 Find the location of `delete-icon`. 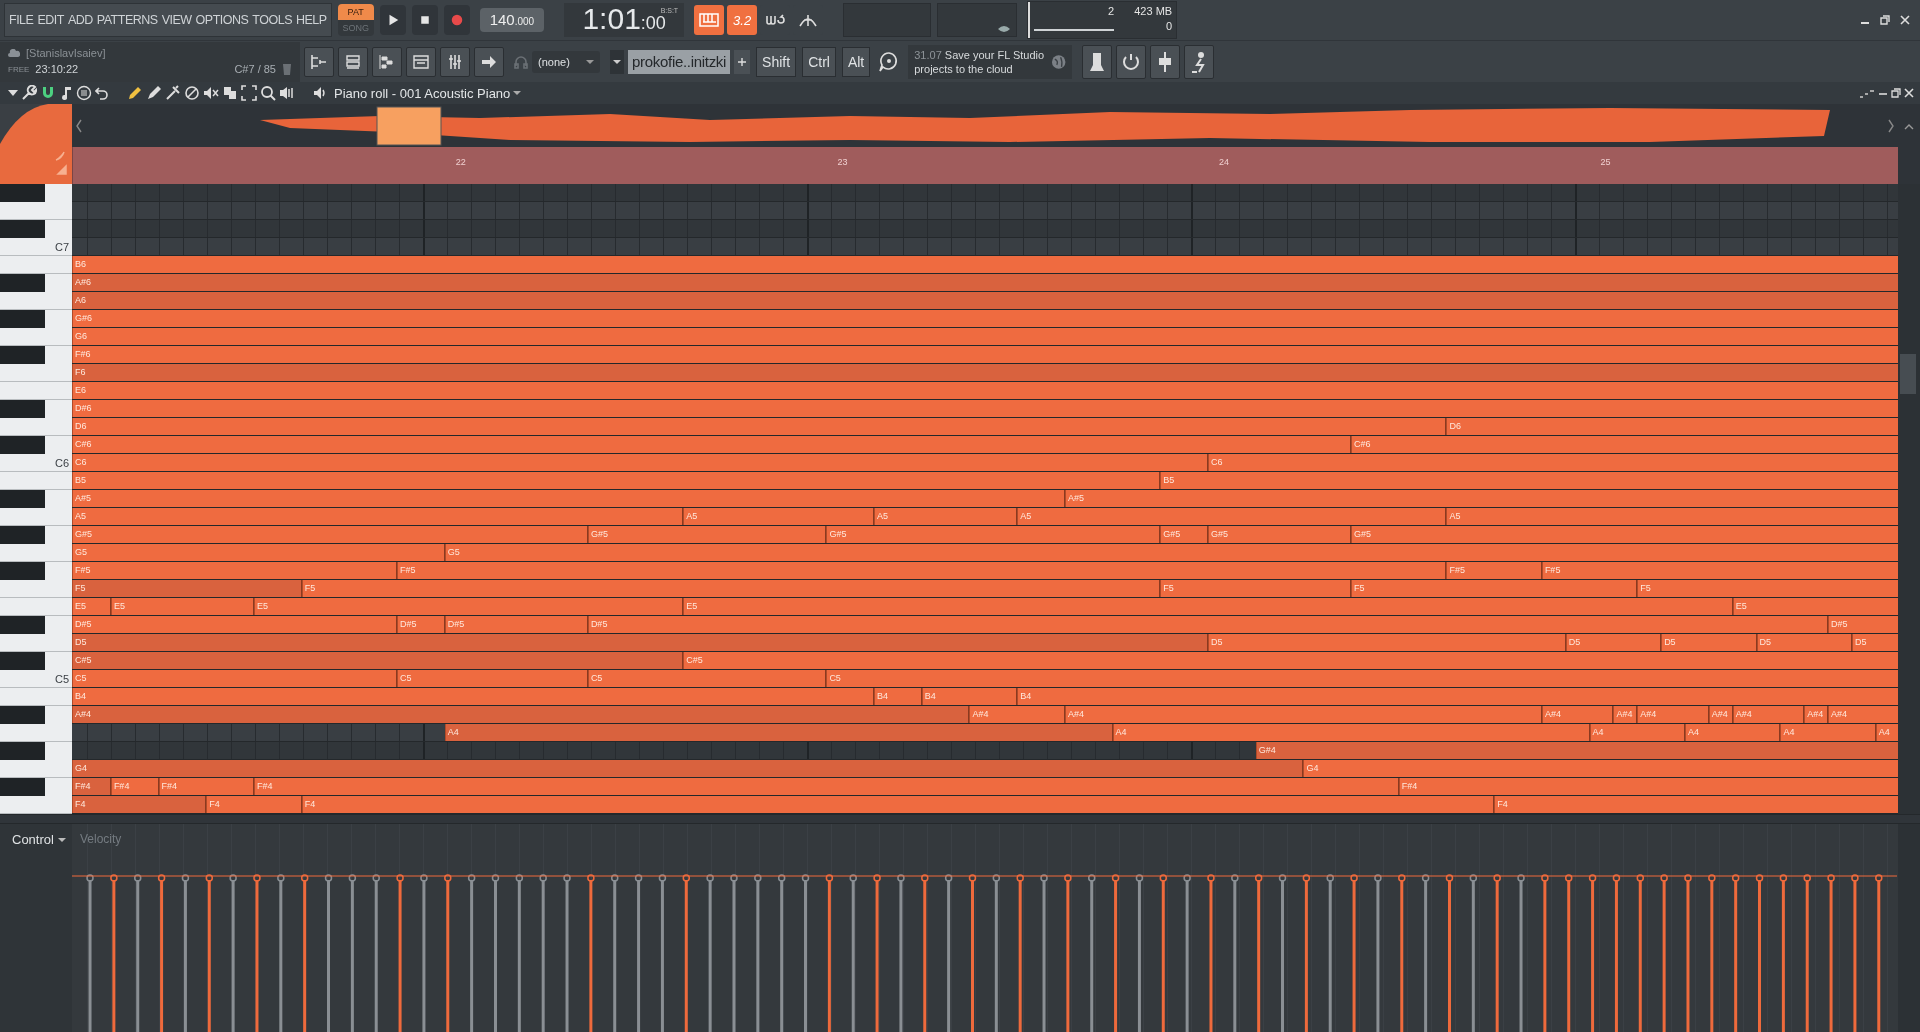

delete-icon is located at coordinates (192, 93).